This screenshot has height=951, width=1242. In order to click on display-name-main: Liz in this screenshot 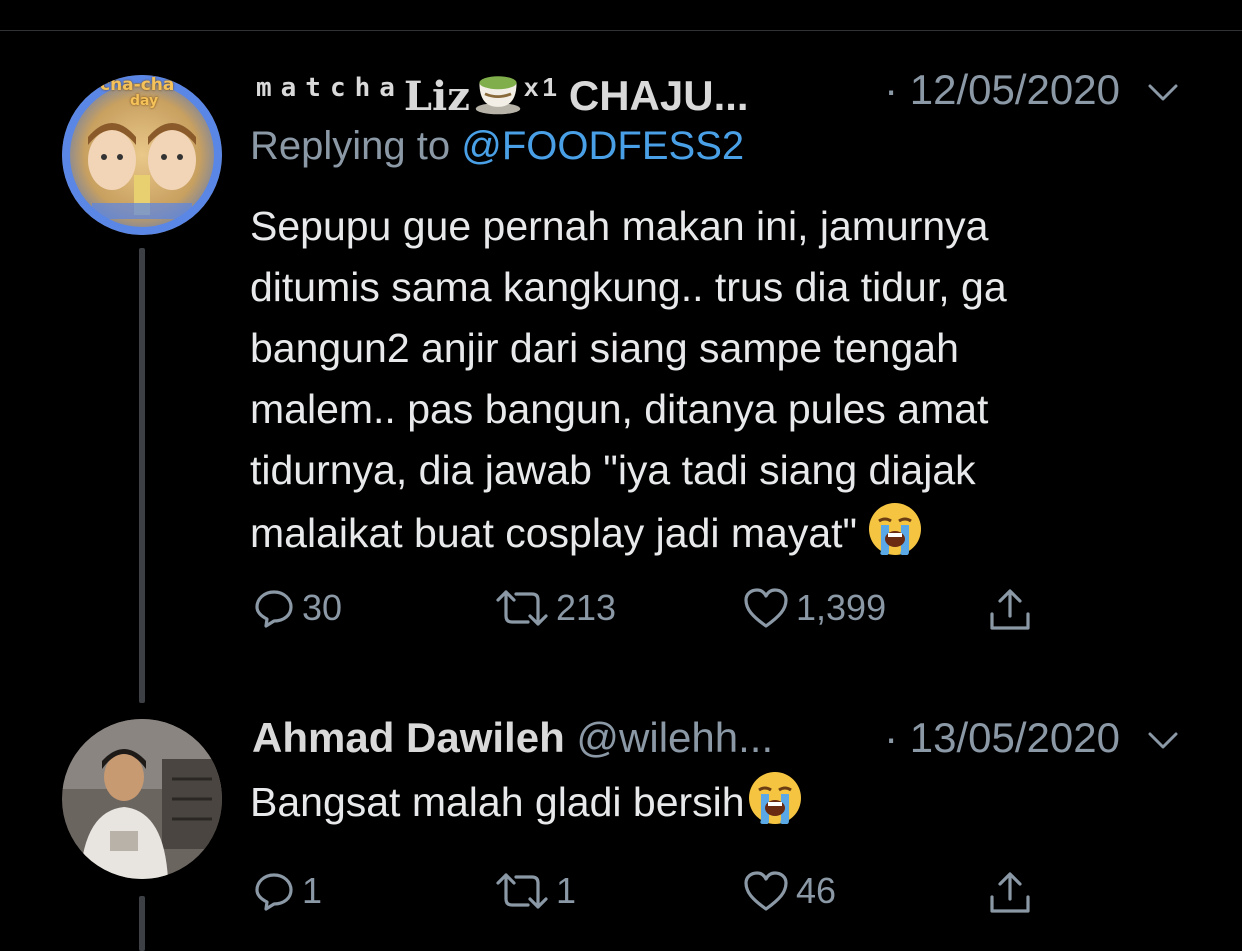, I will do `click(436, 96)`.